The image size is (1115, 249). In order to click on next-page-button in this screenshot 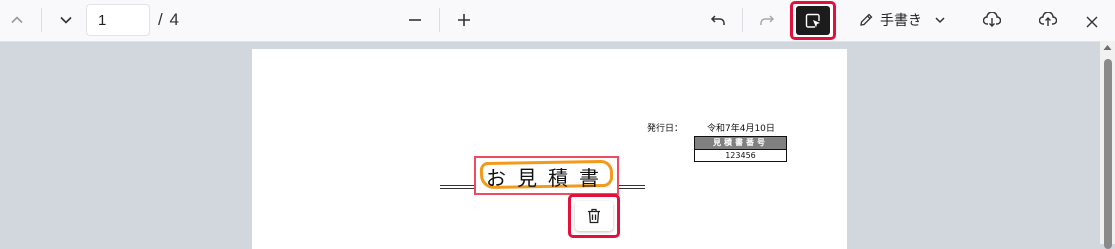, I will do `click(66, 20)`.